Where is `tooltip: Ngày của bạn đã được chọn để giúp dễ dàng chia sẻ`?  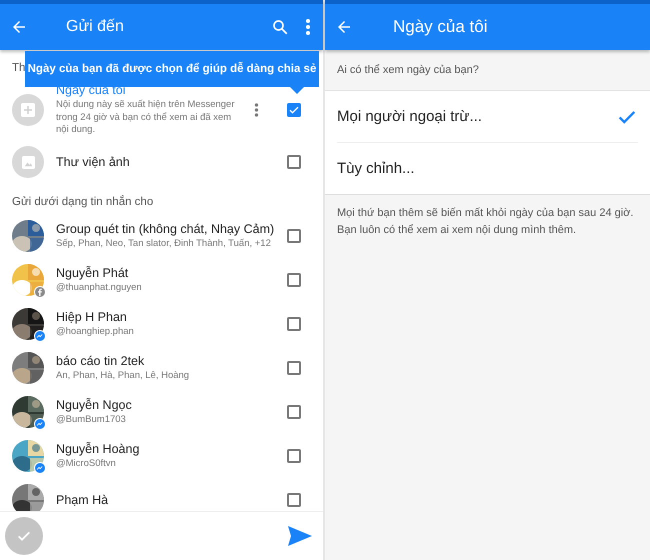
tooltip: Ngày của bạn đã được chọn để giúp dễ dàng chia sẻ is located at coordinates (172, 69).